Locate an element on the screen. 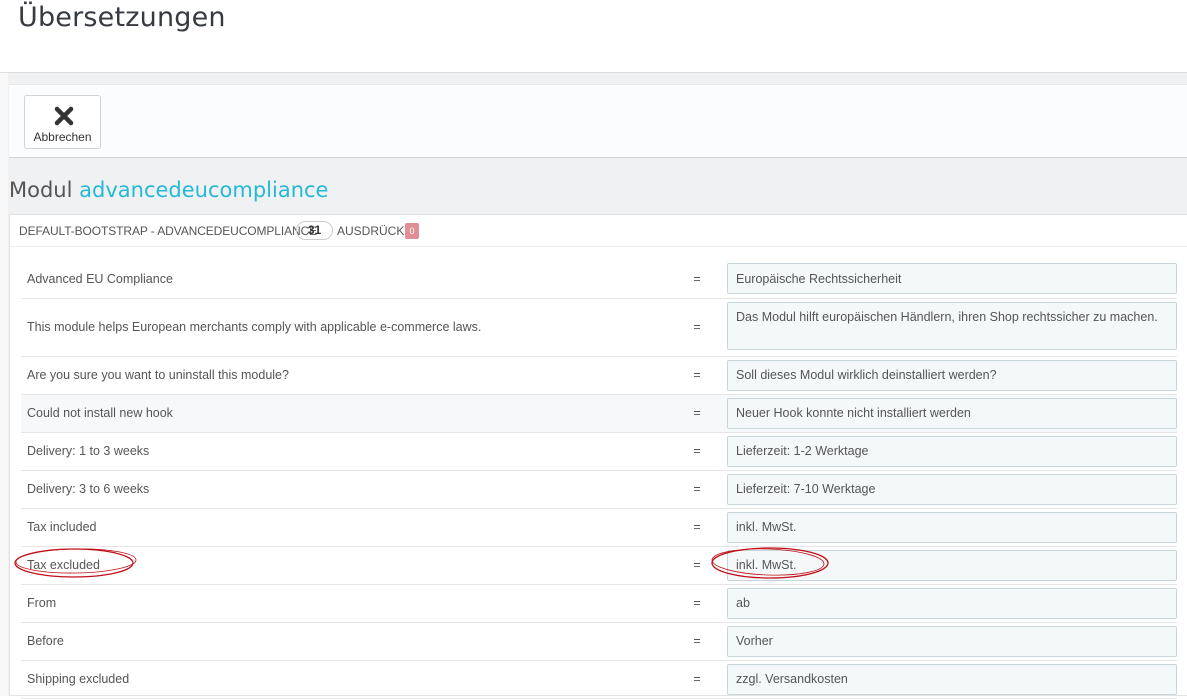 This screenshot has width=1187, height=699. source-string: Before is located at coordinates (344, 641).